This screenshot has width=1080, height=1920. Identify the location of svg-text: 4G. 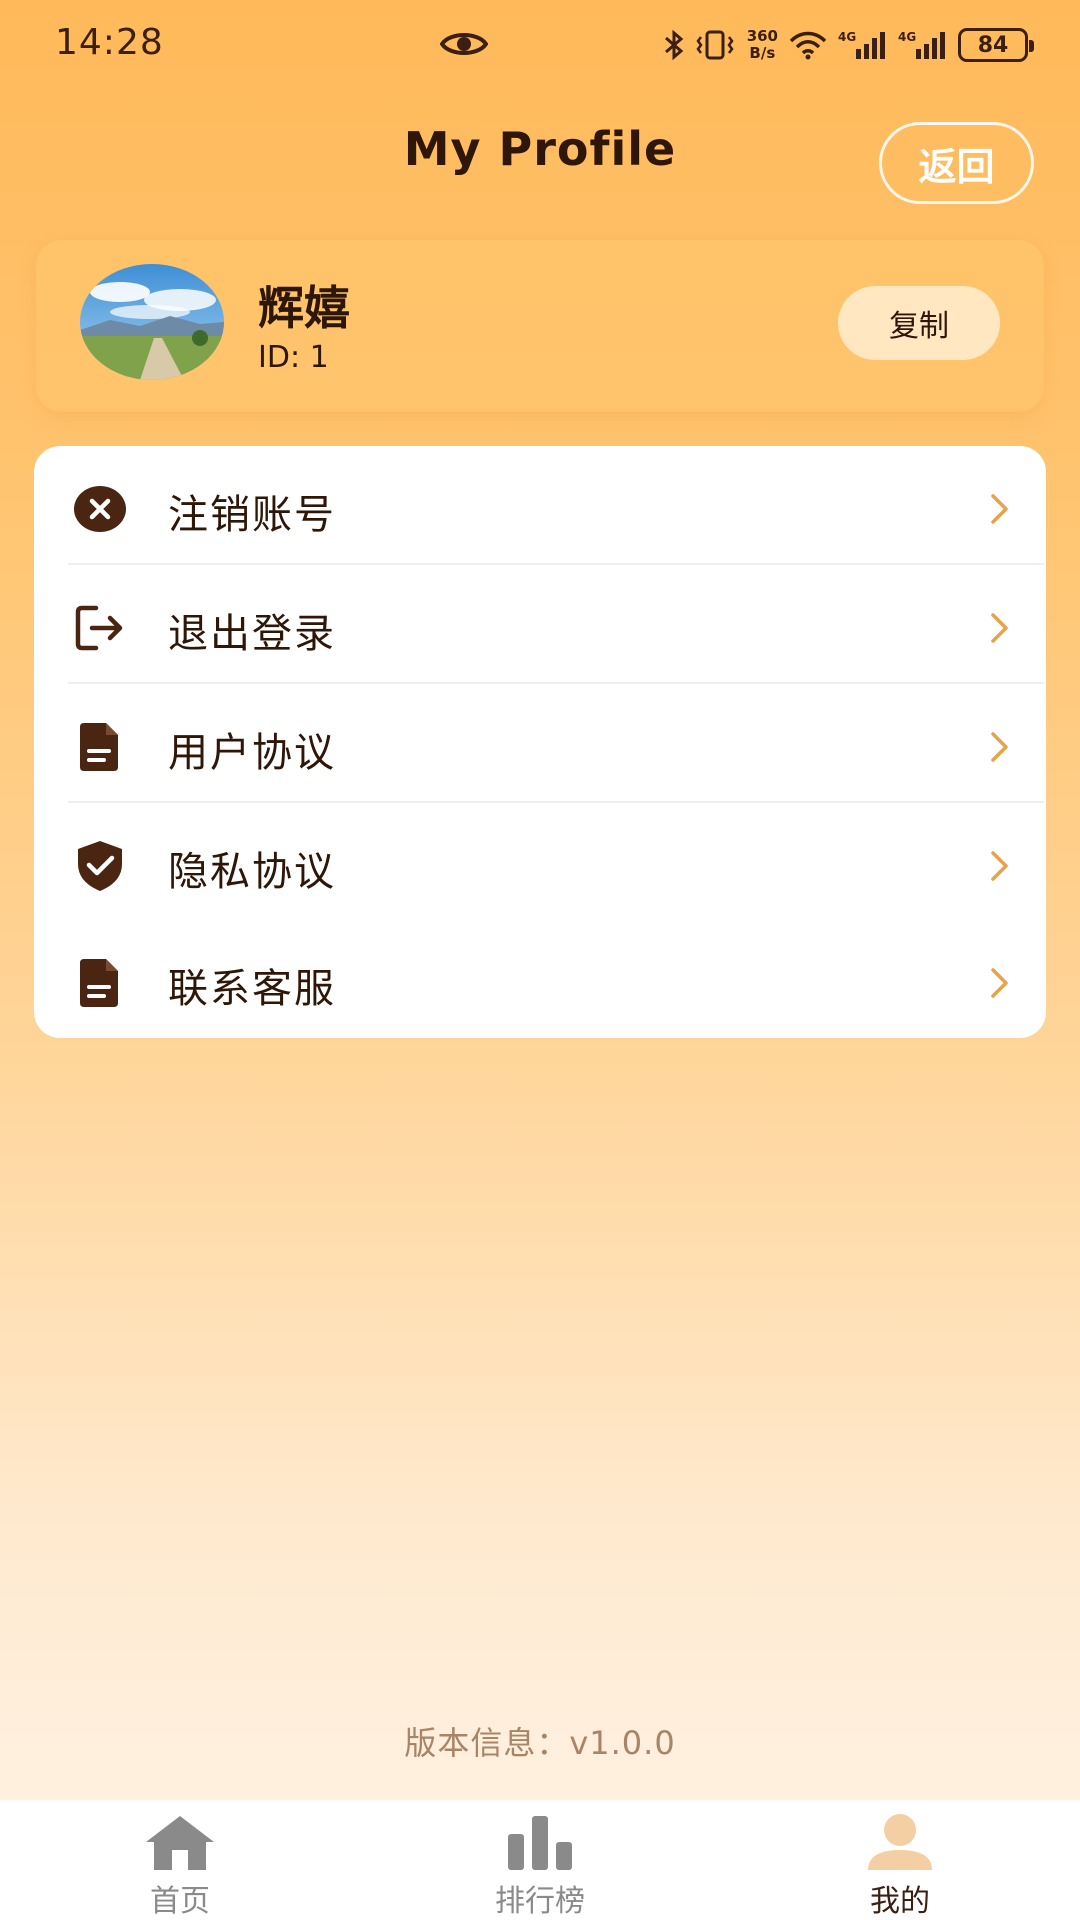
(907, 37).